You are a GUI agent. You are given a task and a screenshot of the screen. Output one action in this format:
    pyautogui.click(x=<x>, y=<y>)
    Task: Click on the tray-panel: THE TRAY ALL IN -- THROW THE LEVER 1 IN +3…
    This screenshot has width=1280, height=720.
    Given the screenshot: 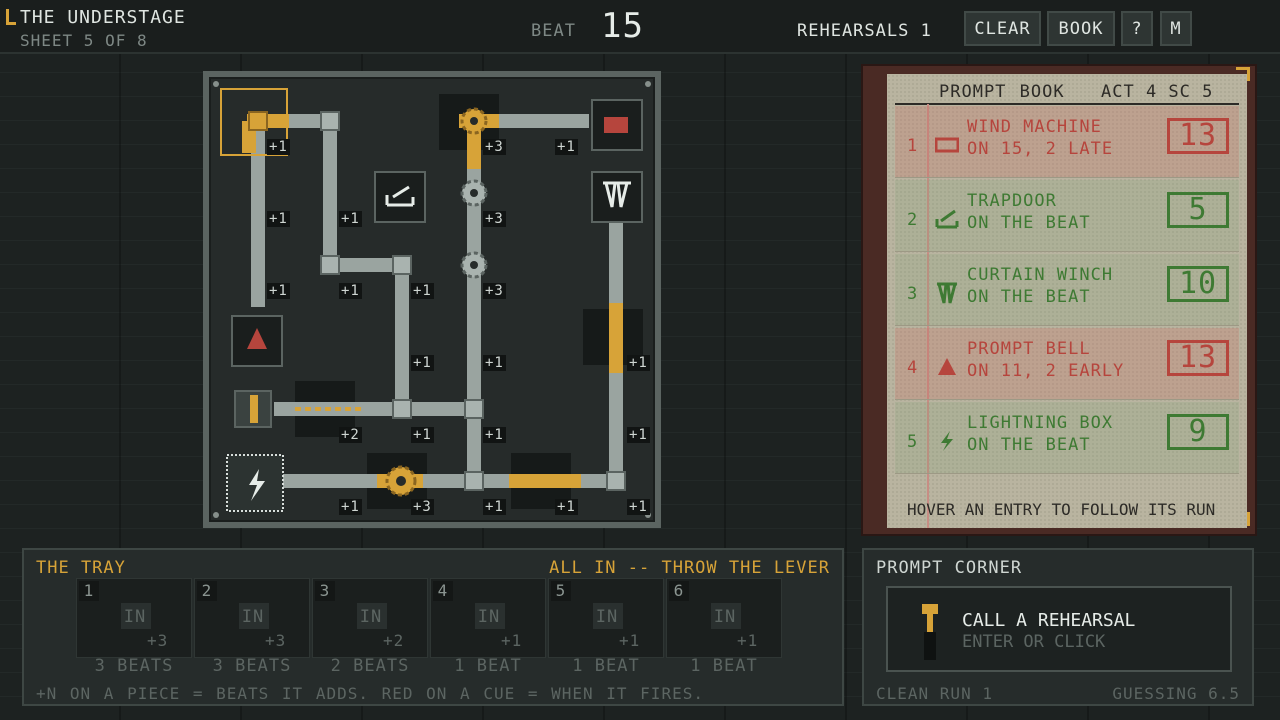 What is the action you would take?
    pyautogui.click(x=433, y=627)
    